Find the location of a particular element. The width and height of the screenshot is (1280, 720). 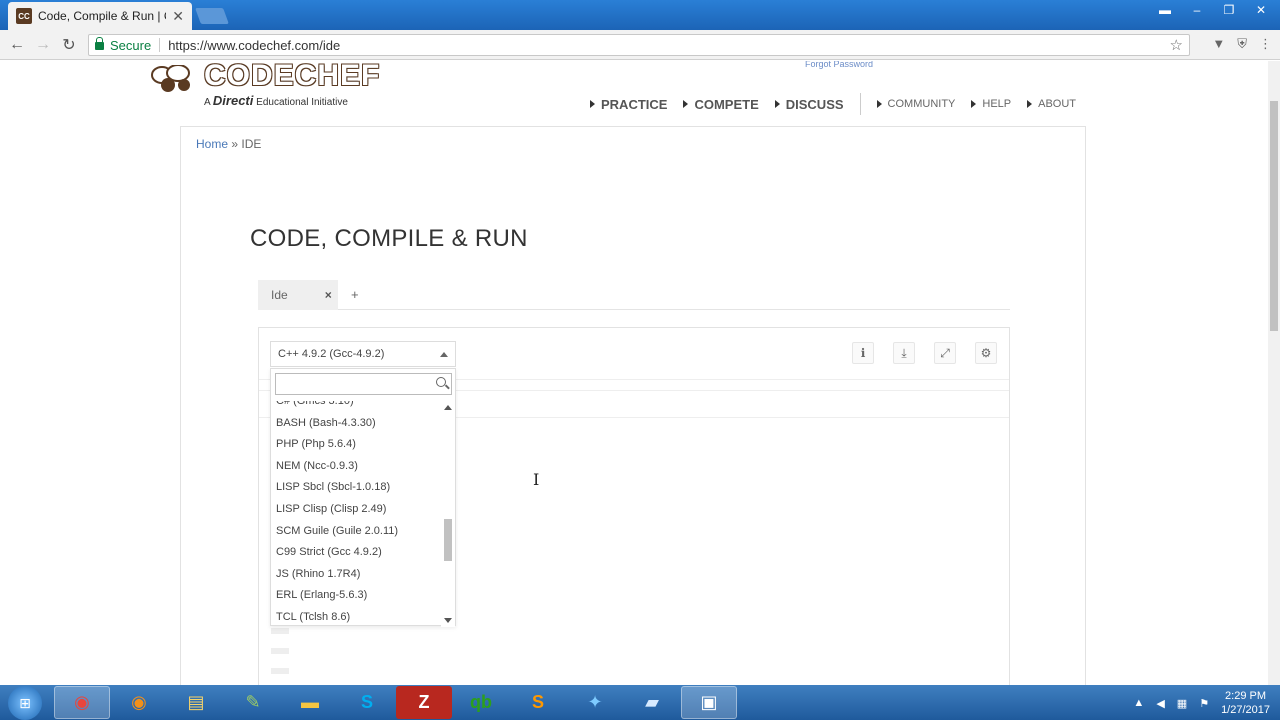

scroll-thumb is located at coordinates (448, 540).